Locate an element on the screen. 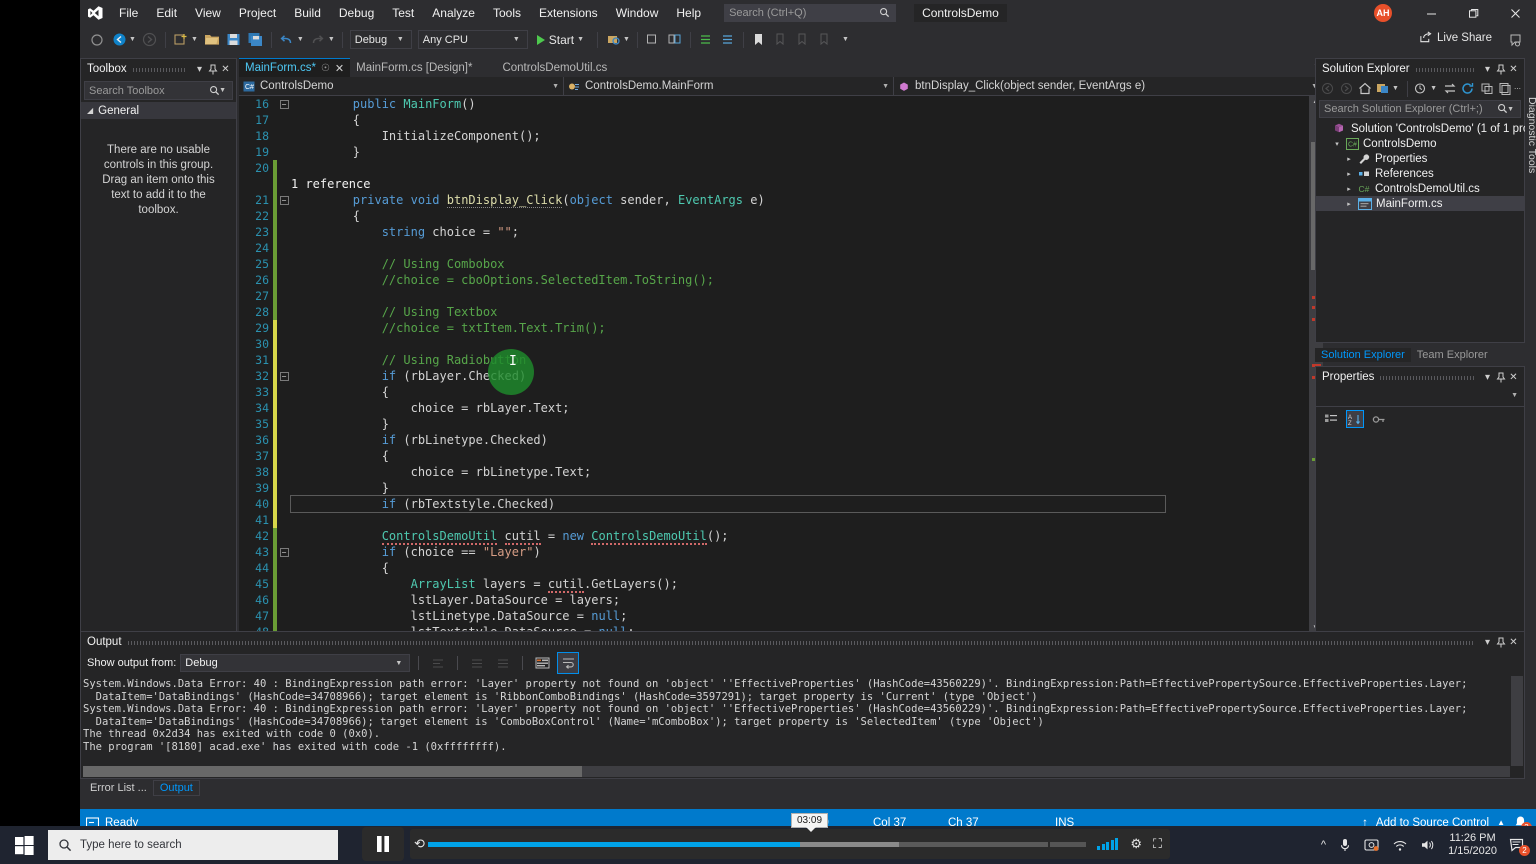 This screenshot has width=1536, height=864. save-icon is located at coordinates (234, 40).